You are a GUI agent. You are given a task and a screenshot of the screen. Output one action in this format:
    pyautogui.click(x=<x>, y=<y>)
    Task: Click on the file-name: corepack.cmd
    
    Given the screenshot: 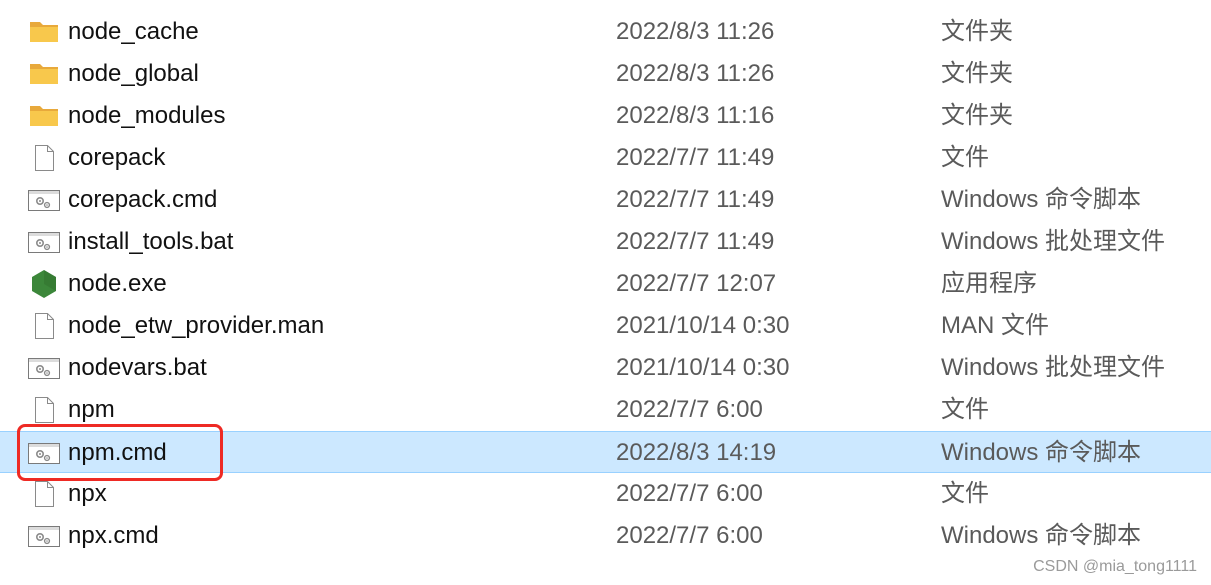 What is the action you would take?
    pyautogui.click(x=143, y=199)
    